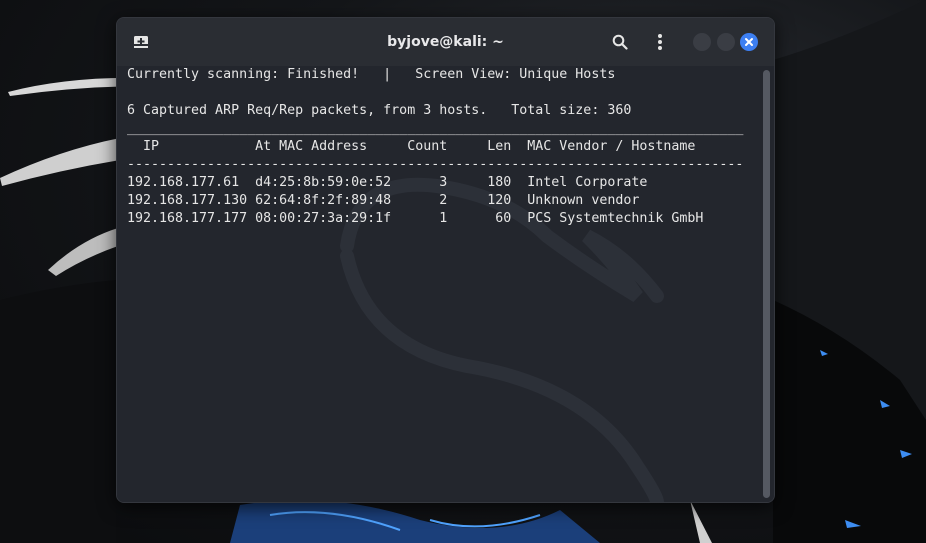 The width and height of the screenshot is (926, 543). Describe the element at coordinates (701, 521) in the screenshot. I see `wallpaper-claw` at that location.